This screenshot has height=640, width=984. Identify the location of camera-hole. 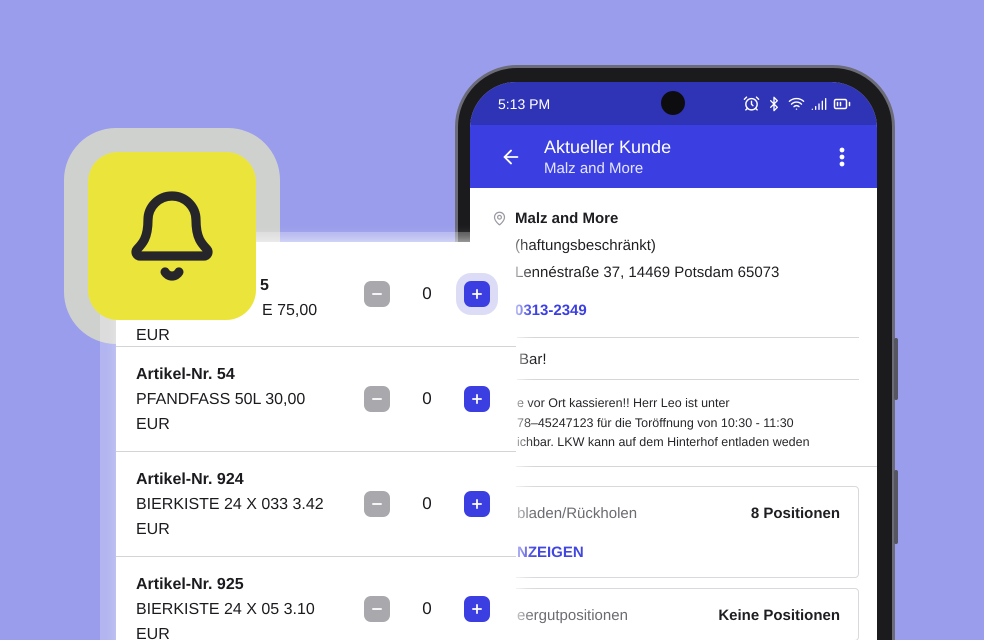
(673, 103).